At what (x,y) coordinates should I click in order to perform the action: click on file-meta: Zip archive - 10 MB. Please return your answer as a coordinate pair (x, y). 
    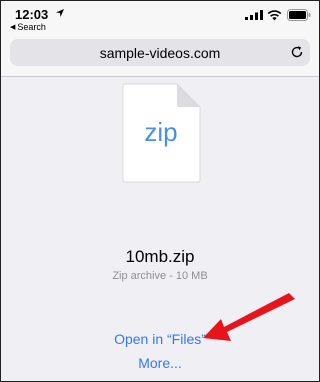
    Looking at the image, I should click on (160, 276).